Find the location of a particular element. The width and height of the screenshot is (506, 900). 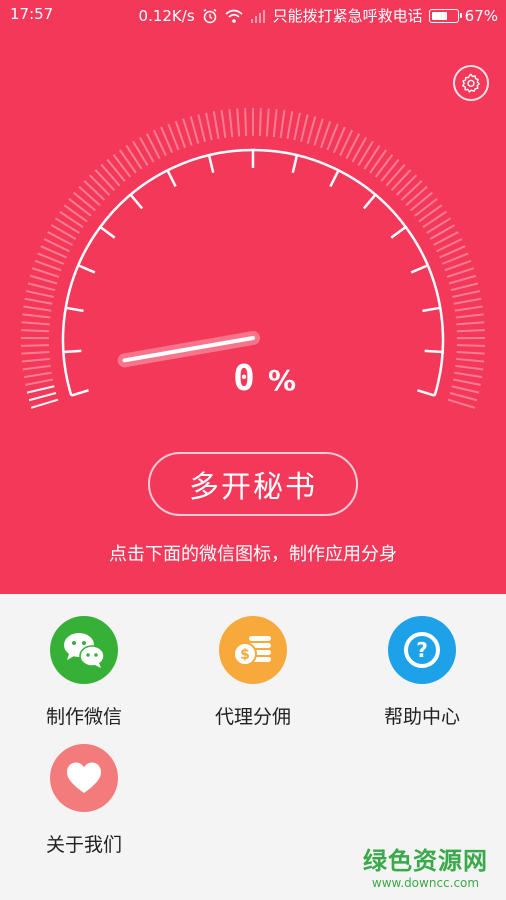

tile-icon-circle: ? is located at coordinates (422, 650).